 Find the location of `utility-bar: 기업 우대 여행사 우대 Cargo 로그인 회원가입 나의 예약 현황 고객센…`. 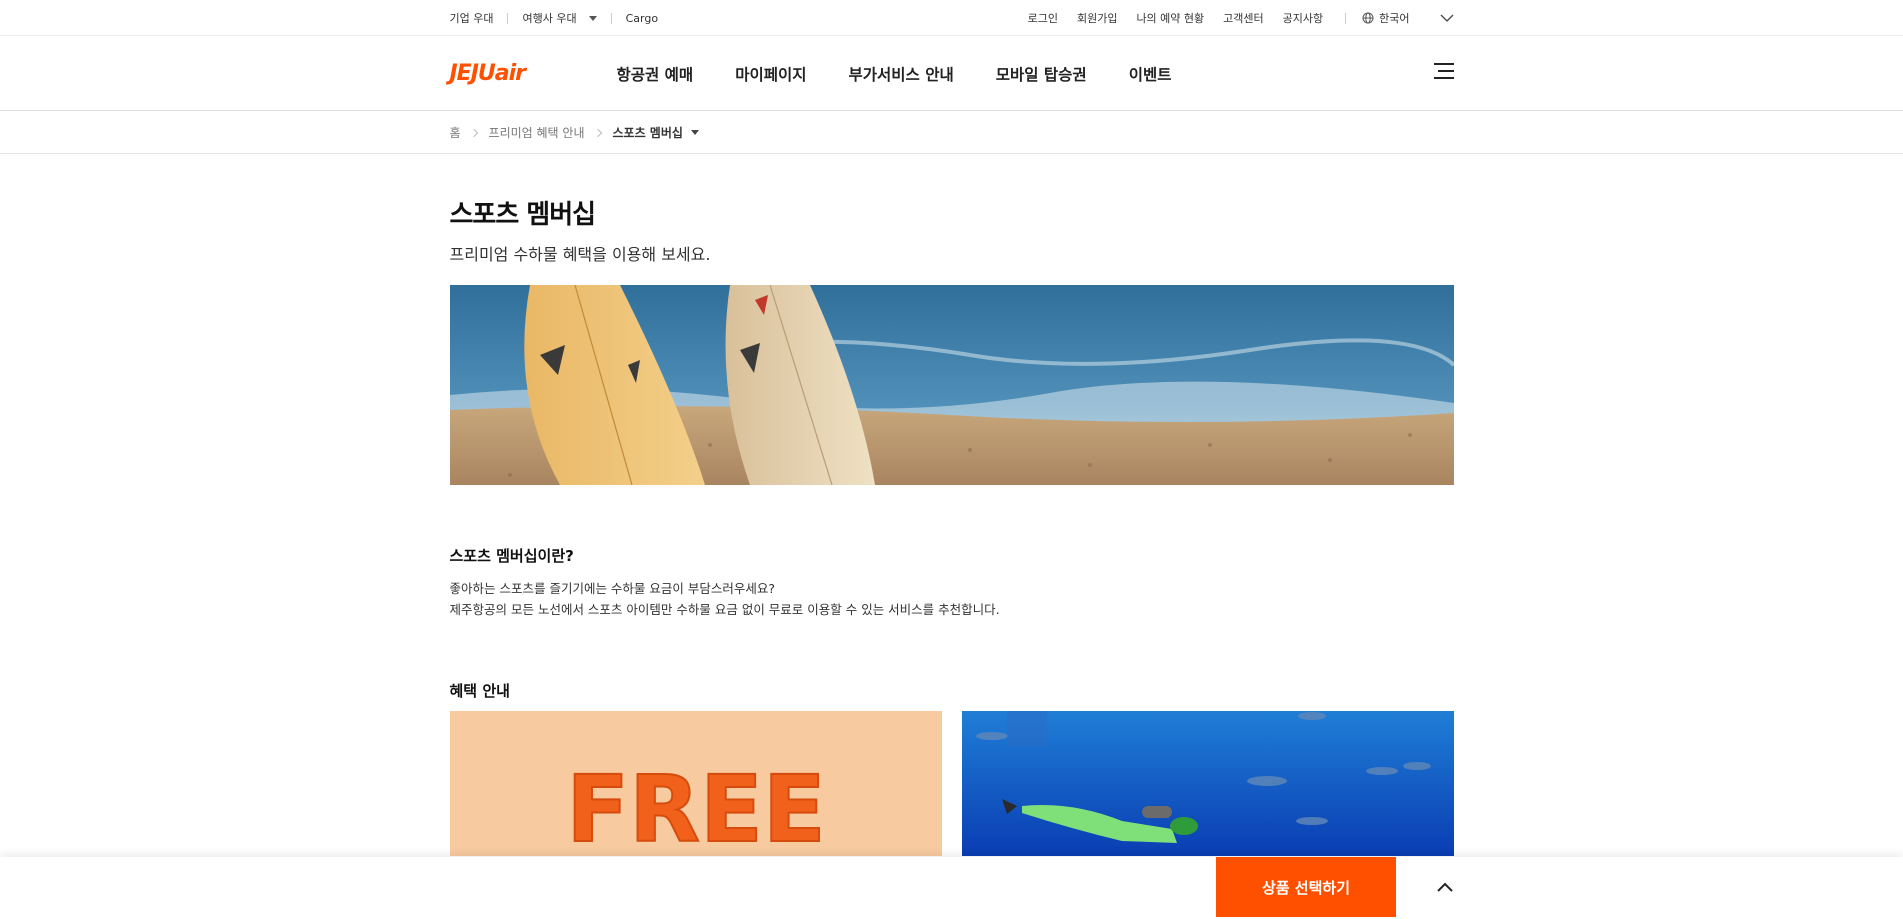

utility-bar: 기업 우대 여행사 우대 Cargo 로그인 회원가입 나의 예약 현황 고객센… is located at coordinates (951, 18).